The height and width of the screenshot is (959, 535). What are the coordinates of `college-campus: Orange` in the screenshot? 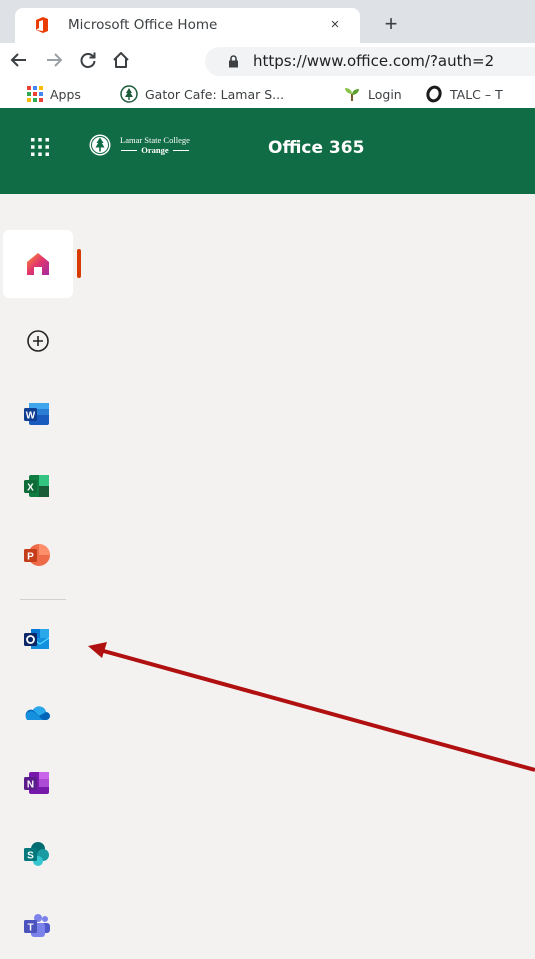 It's located at (155, 150).